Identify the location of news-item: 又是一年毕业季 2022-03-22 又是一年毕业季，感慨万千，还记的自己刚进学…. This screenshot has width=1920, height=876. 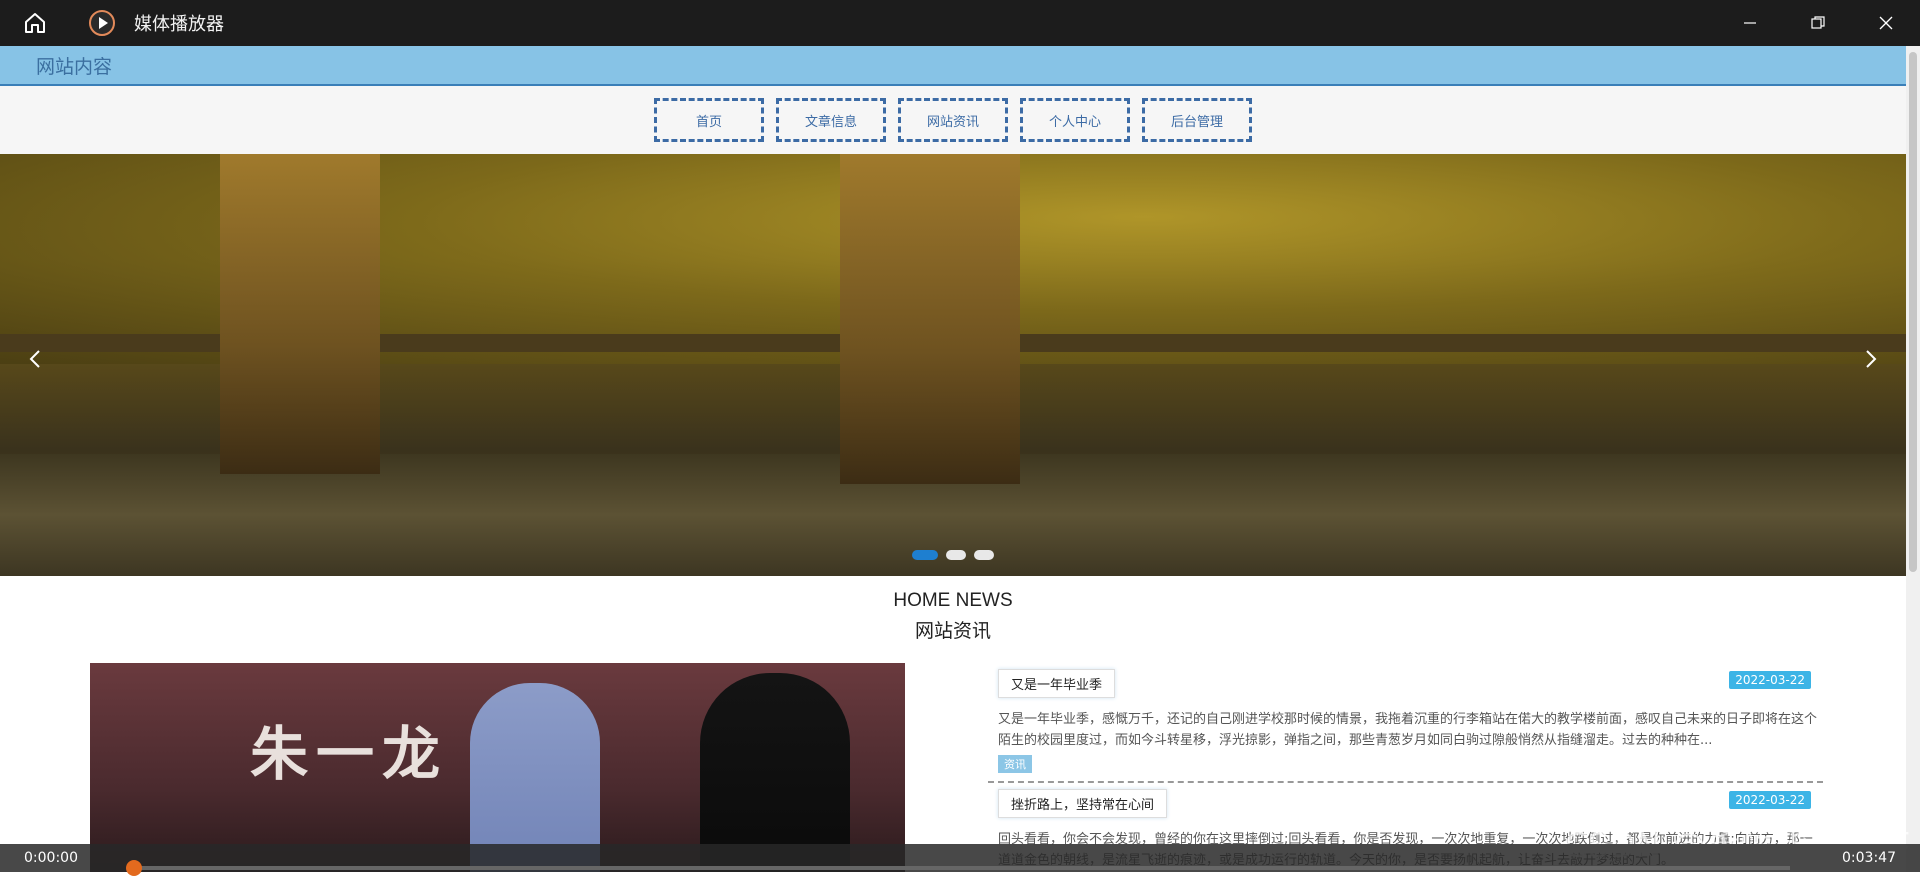
(1405, 723).